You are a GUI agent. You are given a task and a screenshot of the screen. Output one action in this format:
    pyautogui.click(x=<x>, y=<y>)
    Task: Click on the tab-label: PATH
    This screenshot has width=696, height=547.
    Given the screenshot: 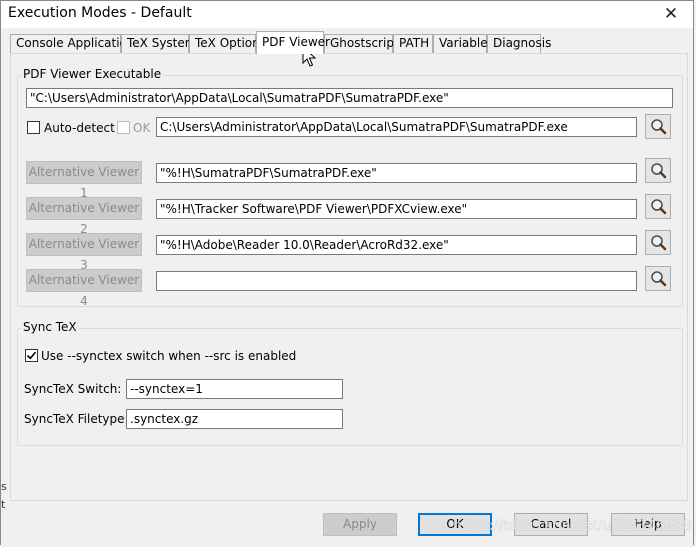 What is the action you would take?
    pyautogui.click(x=414, y=43)
    